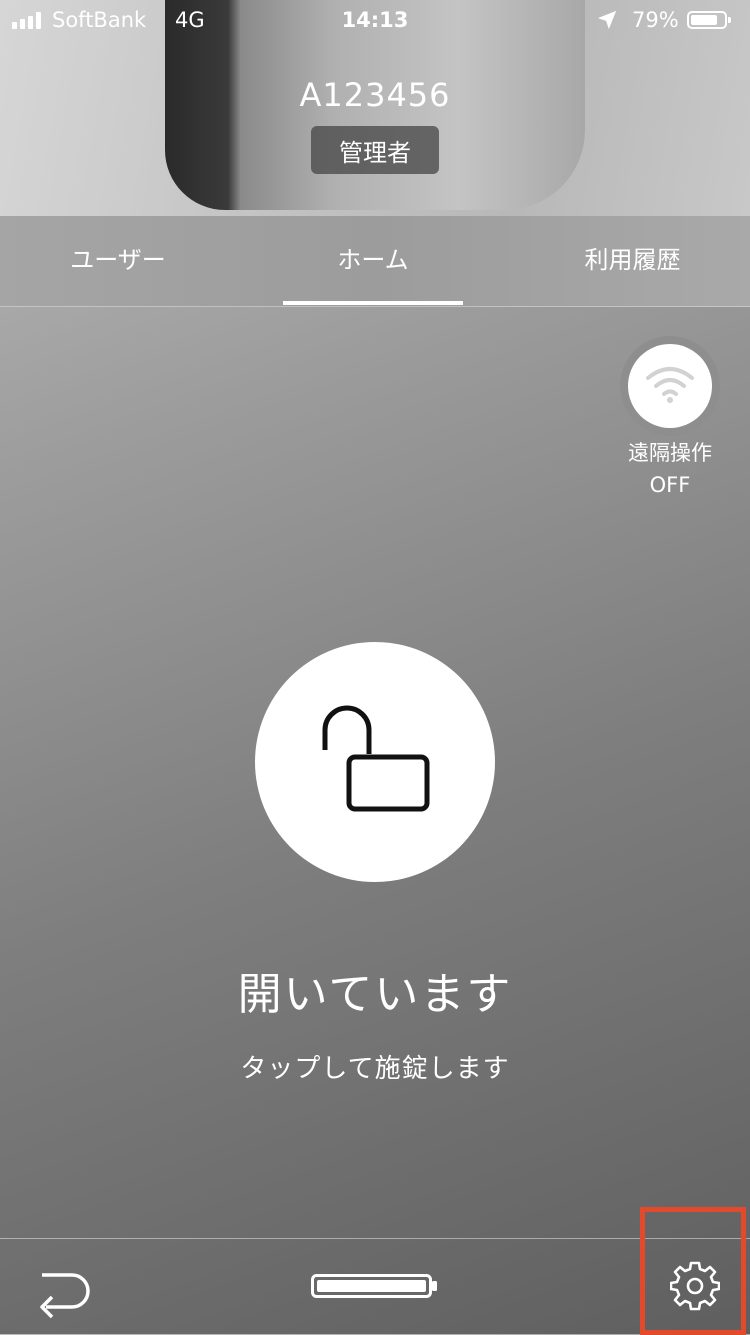 This screenshot has width=750, height=1335. What do you see at coordinates (670, 453) in the screenshot?
I see `remote-control-label: 遠隔操作` at bounding box center [670, 453].